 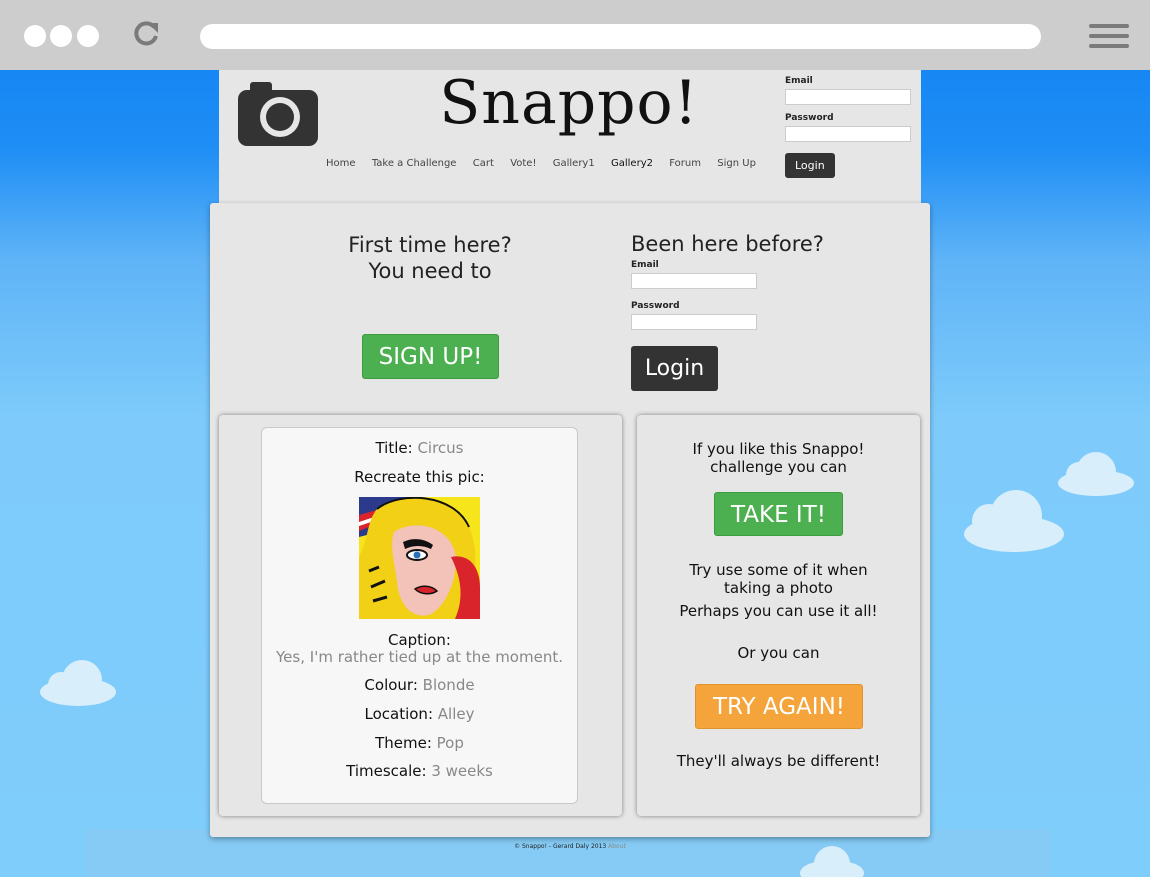 What do you see at coordinates (694, 322) in the screenshot?
I see `main-password-field` at bounding box center [694, 322].